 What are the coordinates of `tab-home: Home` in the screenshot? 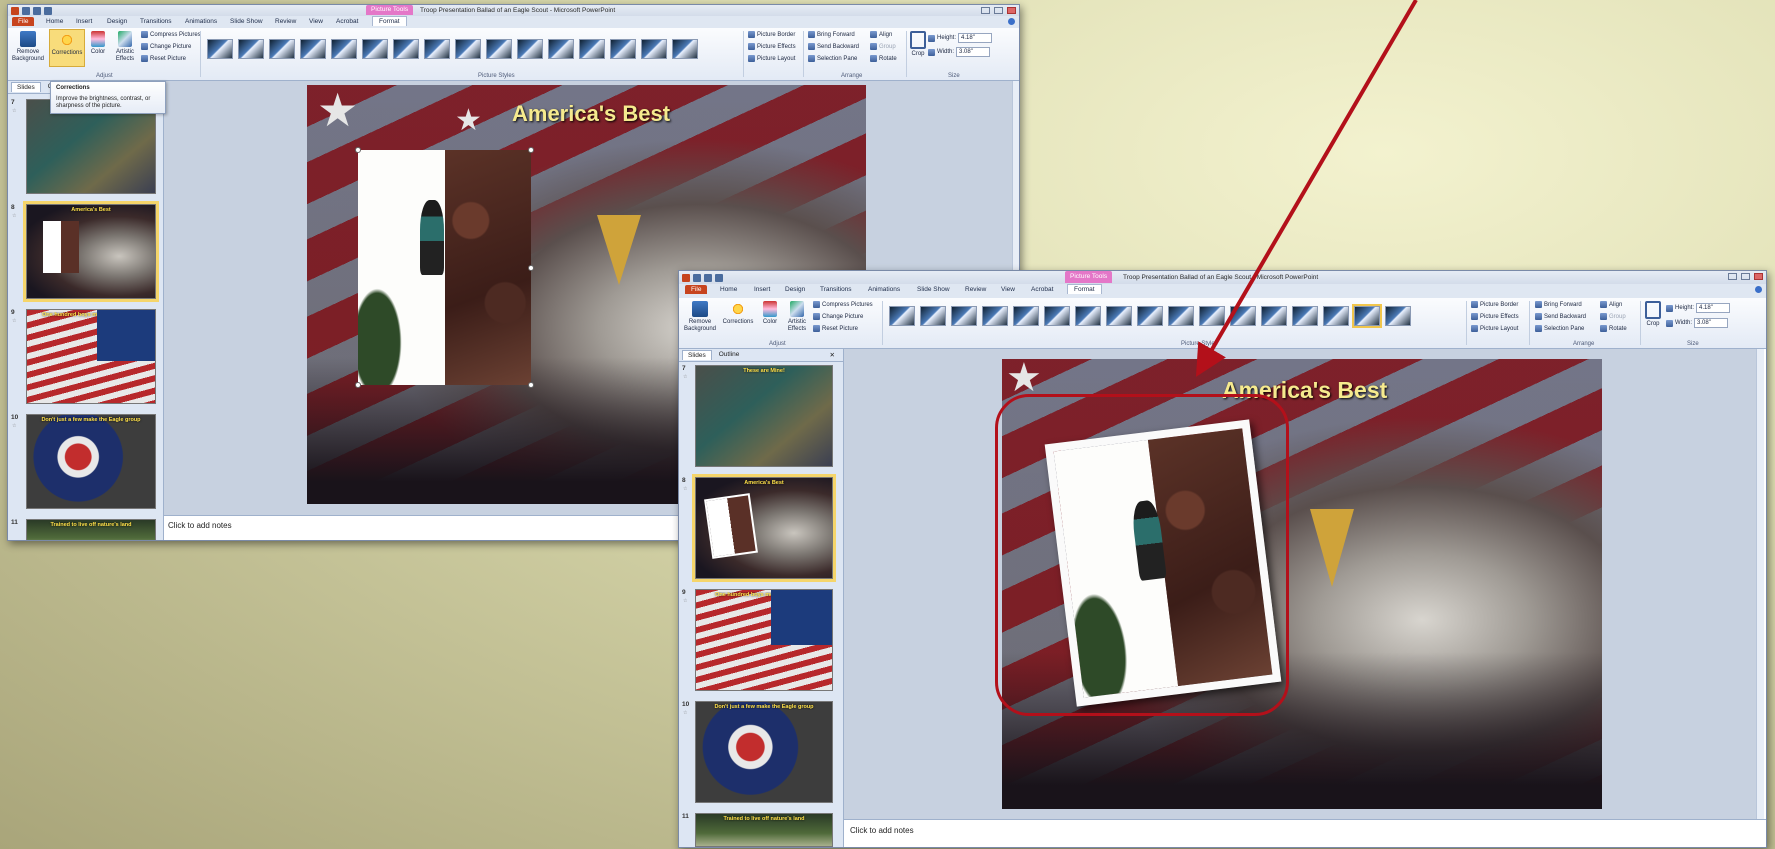 It's located at (728, 289).